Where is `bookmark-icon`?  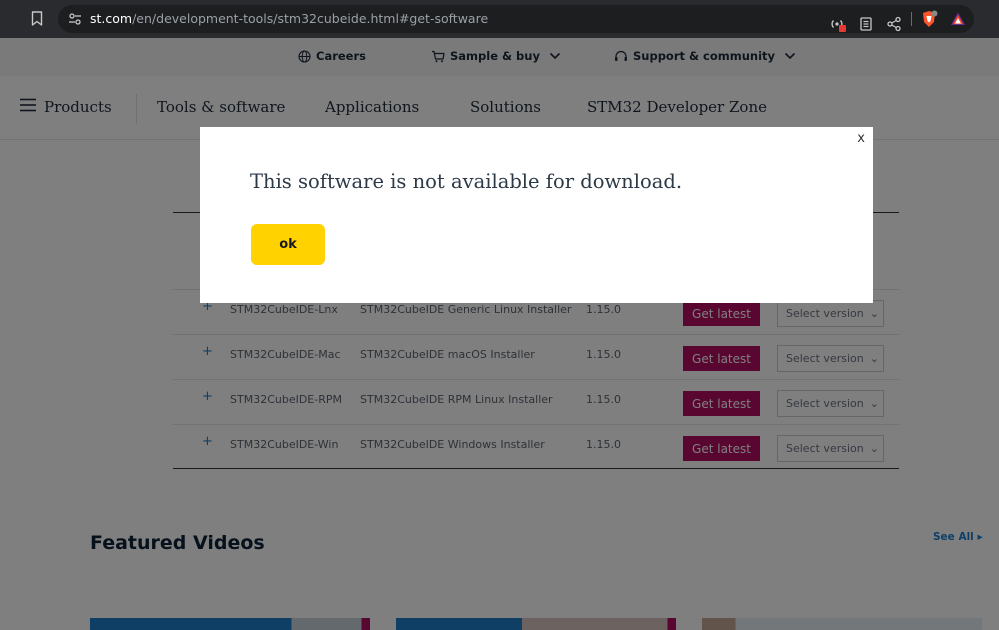
bookmark-icon is located at coordinates (37, 18).